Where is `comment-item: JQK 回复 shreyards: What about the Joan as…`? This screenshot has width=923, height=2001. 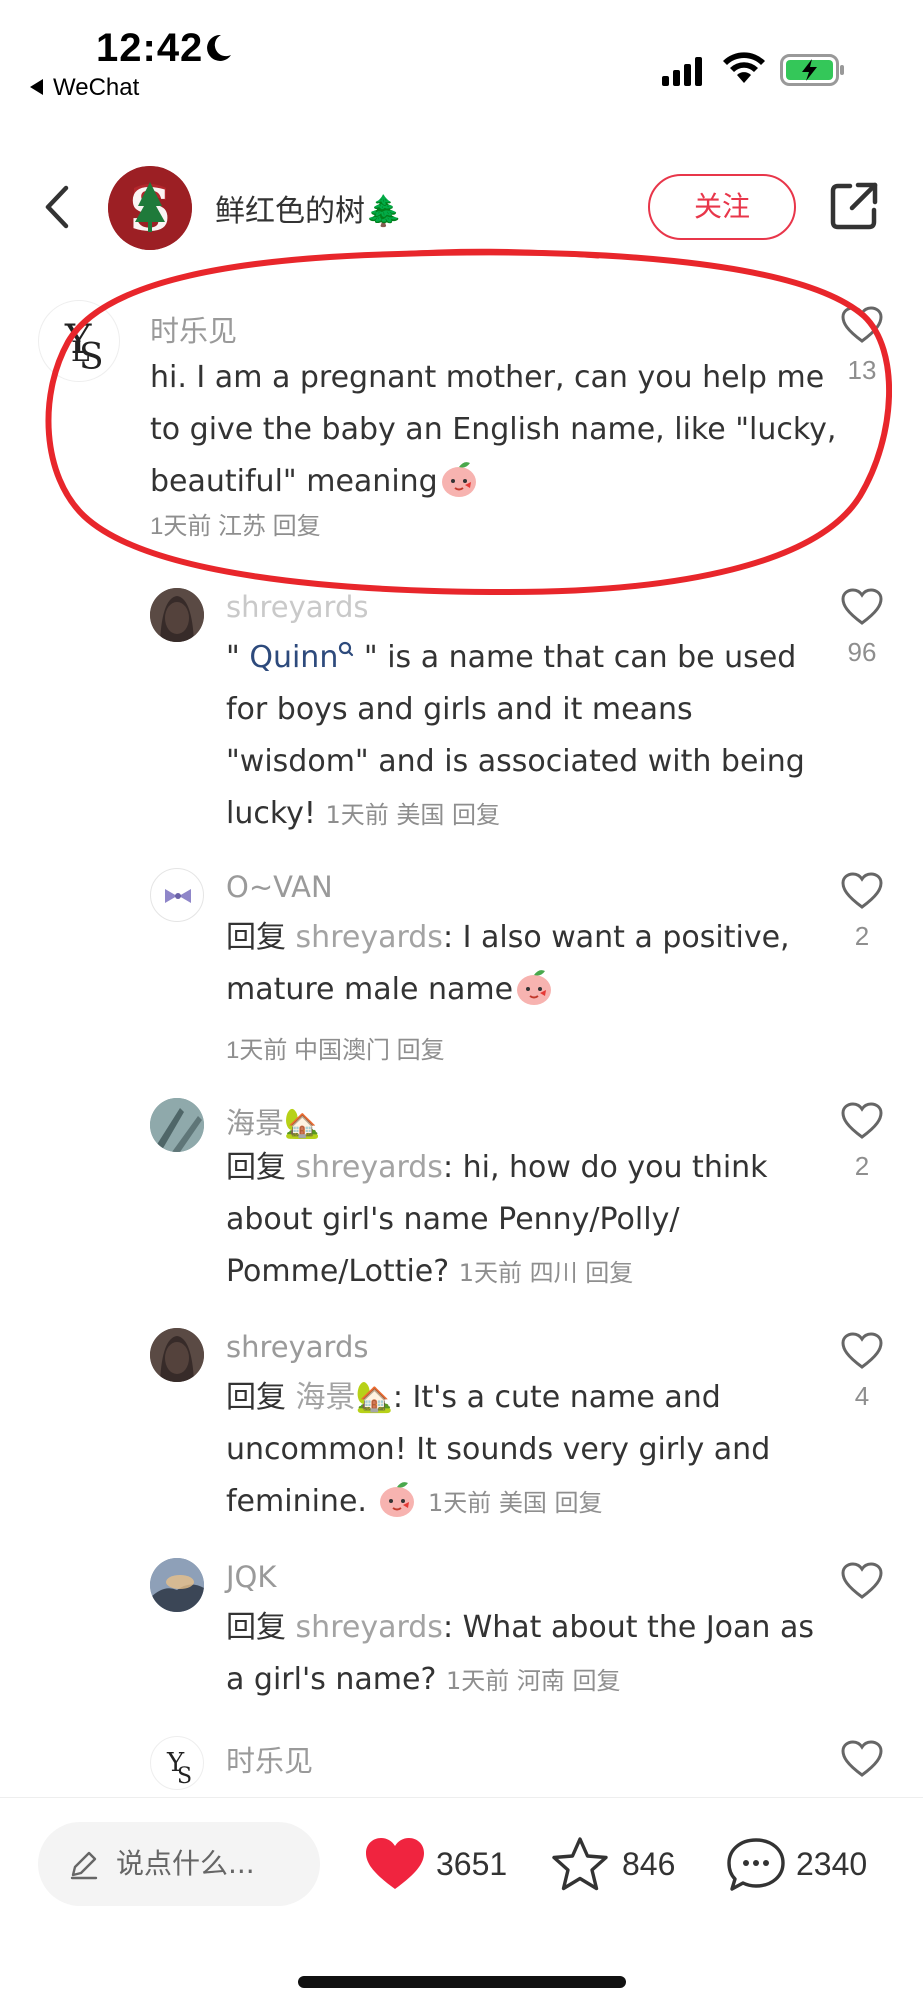
comment-item: JQK 回复 shreyards: What about the Joan as… is located at coordinates (461, 1633).